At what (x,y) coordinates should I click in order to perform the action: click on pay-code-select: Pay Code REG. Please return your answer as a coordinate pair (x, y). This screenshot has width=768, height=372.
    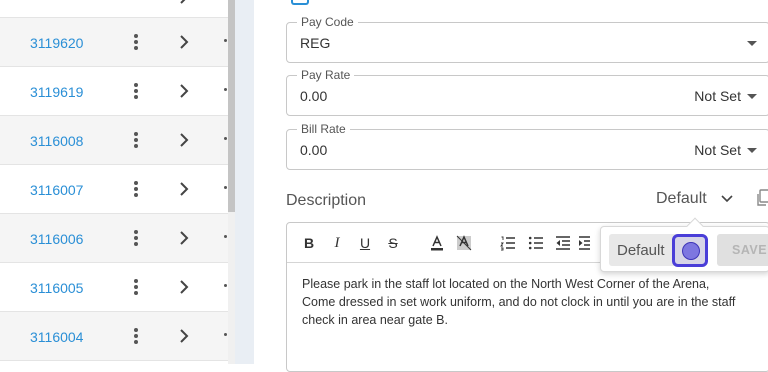
    Looking at the image, I should click on (527, 39).